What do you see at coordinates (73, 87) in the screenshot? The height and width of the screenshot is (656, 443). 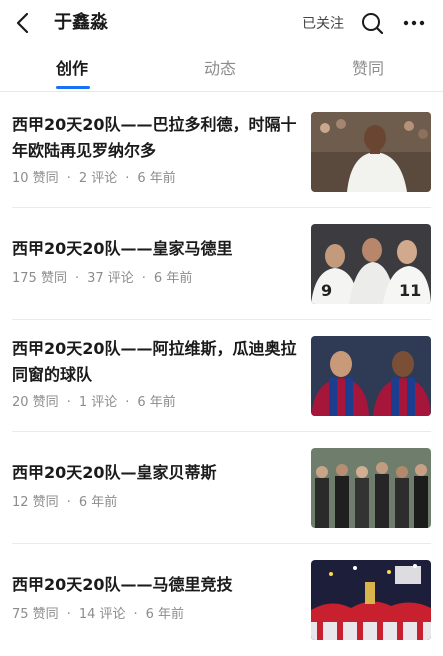 I see `active-tab-indicator` at bounding box center [73, 87].